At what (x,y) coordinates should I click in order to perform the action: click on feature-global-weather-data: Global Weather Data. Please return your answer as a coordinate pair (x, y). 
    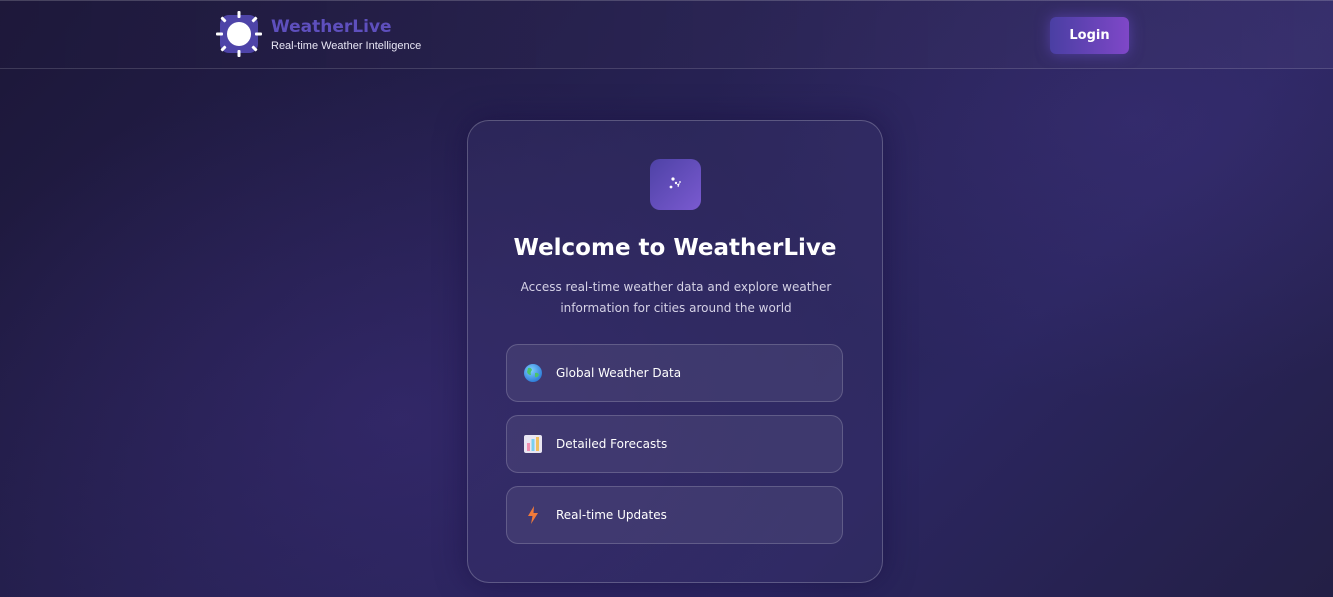
    Looking at the image, I should click on (674, 373).